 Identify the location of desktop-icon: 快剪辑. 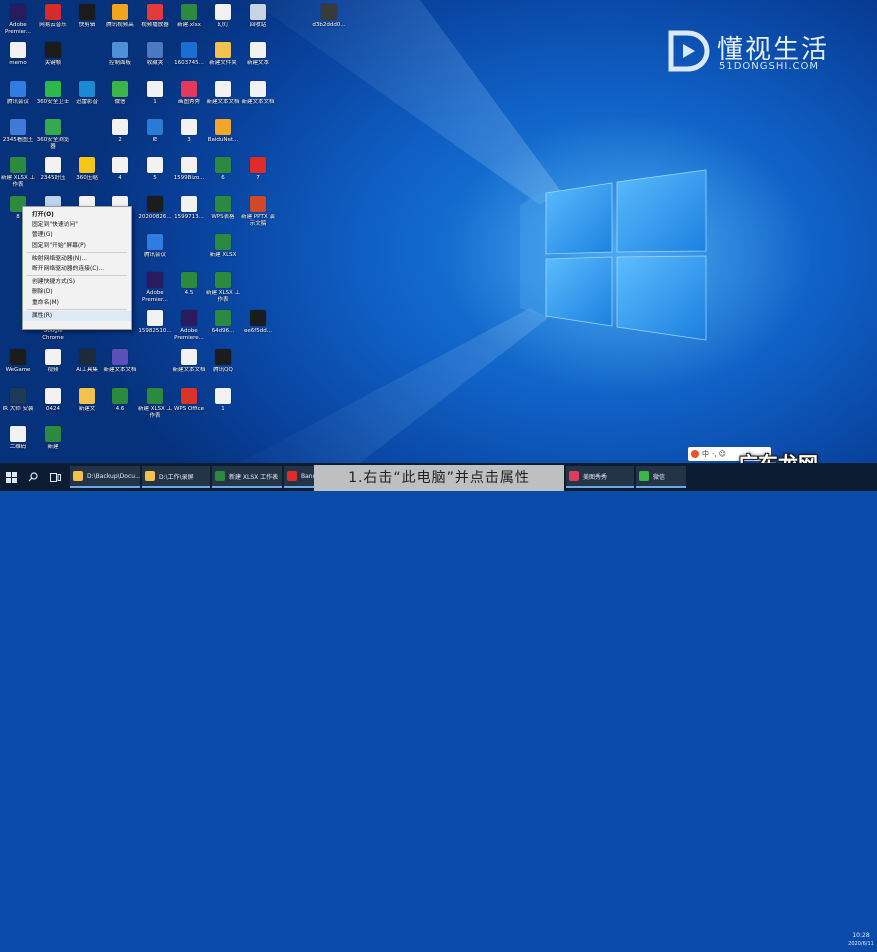
(87, 24).